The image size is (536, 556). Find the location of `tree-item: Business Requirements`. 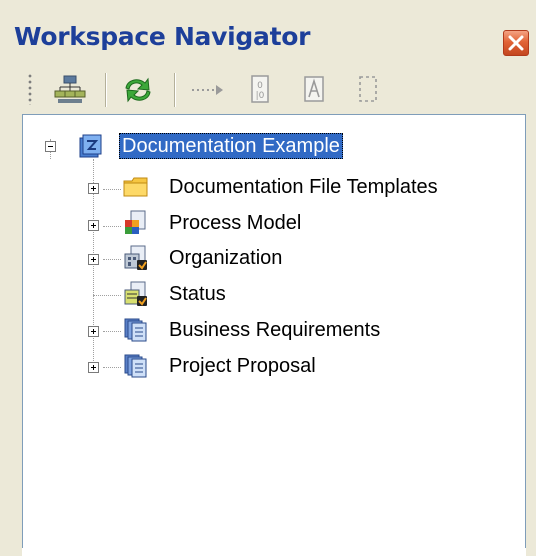

tree-item: Business Requirements is located at coordinates (273, 330).